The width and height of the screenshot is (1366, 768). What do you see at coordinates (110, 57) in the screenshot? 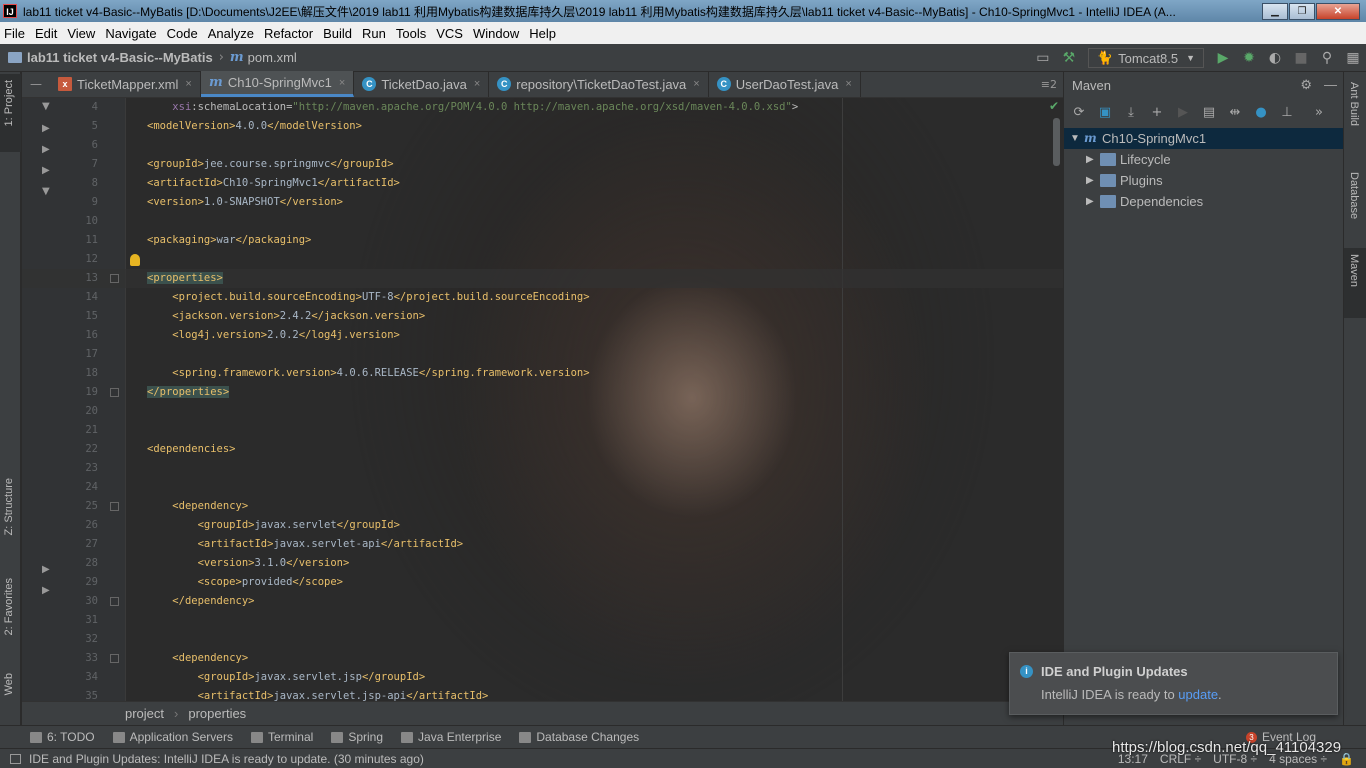
I see `nav-project: lab11 ticket v4-Basic--MyBatis` at bounding box center [110, 57].